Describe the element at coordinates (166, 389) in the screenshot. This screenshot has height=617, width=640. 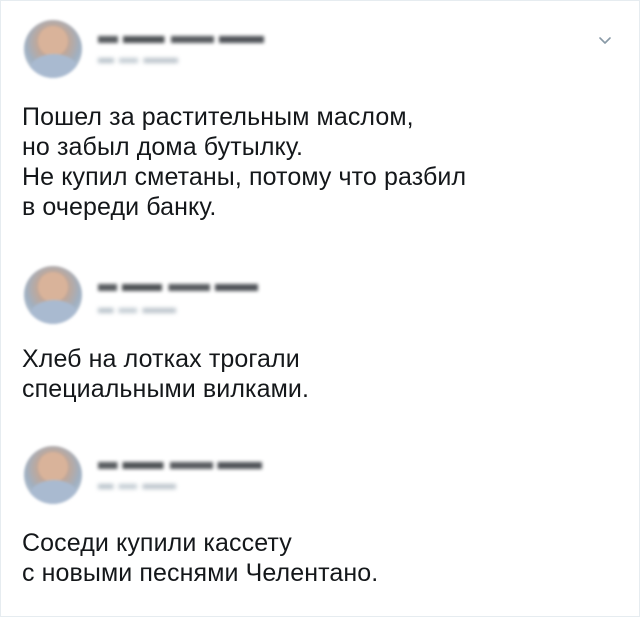
I see `tweet-line: специальными вилками.` at that location.